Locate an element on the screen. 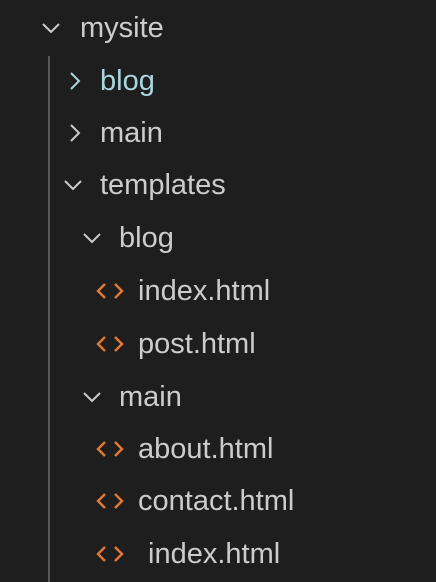 Image resolution: width=436 pixels, height=582 pixels. tree-item-label: about.html is located at coordinates (206, 449).